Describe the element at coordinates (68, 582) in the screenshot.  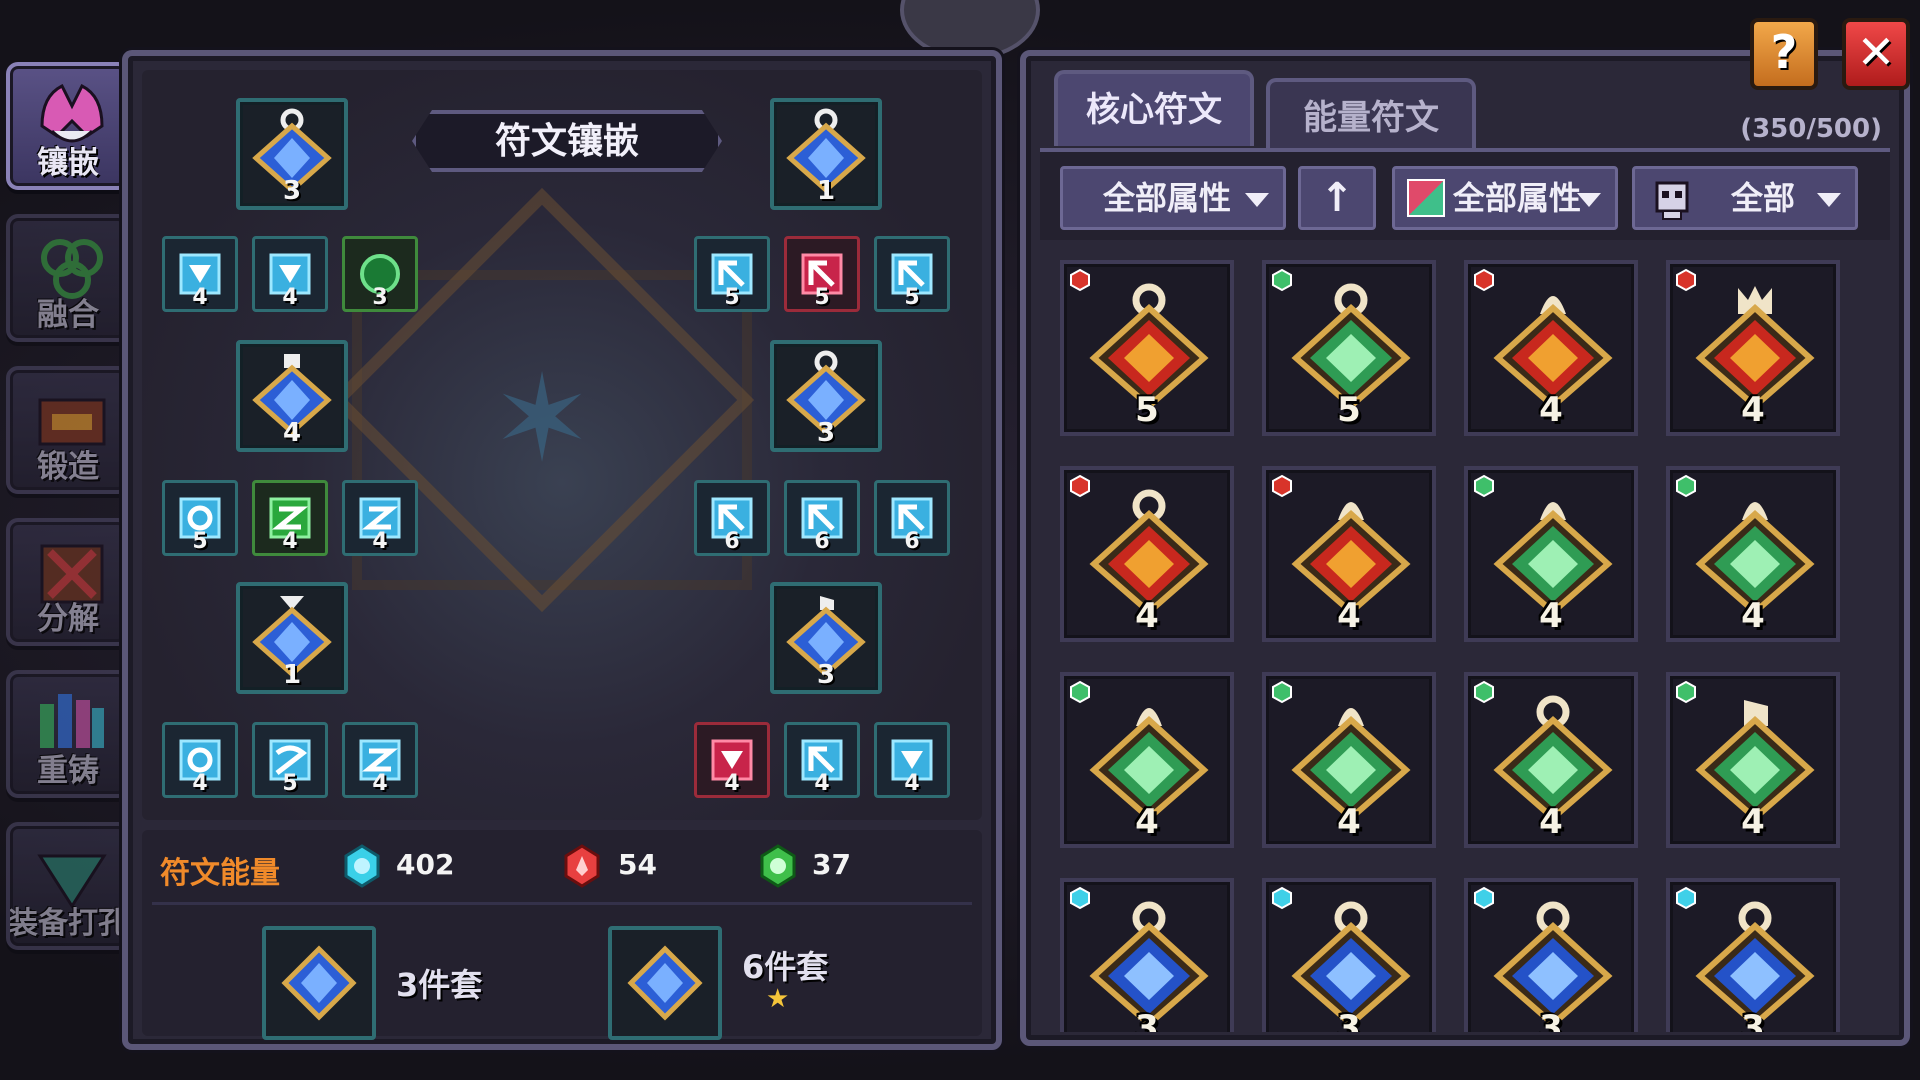
I see `nav-decompose-button: 分解` at that location.